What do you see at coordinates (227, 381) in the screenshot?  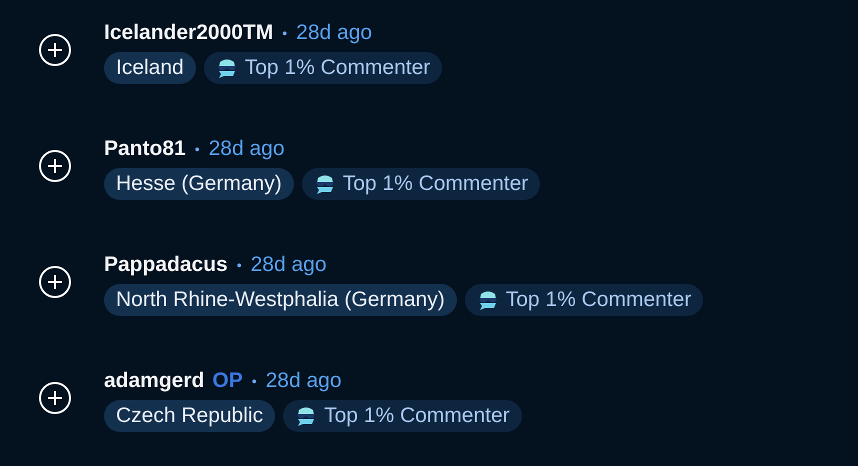 I see `op-label: OP` at bounding box center [227, 381].